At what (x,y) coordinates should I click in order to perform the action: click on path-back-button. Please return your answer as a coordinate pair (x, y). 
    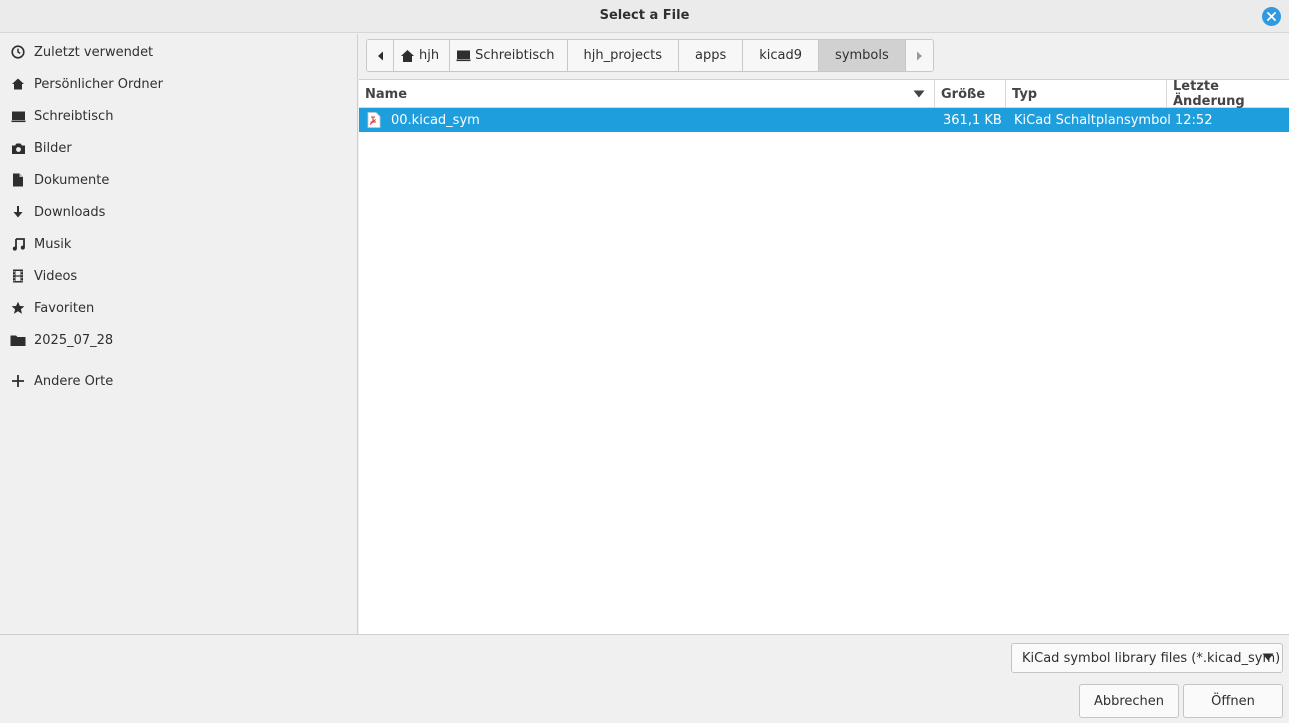
    Looking at the image, I should click on (380, 55).